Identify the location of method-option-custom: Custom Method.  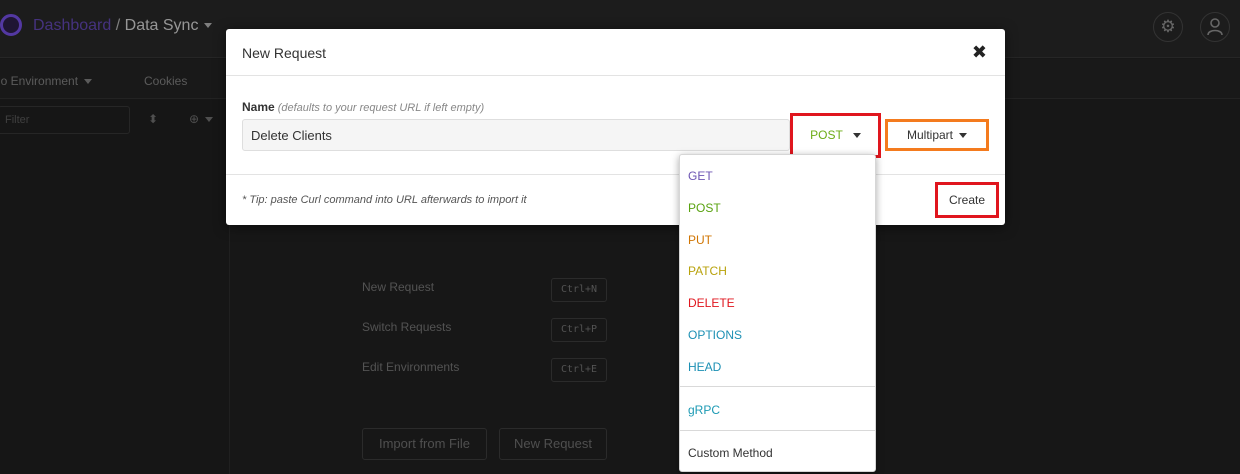
(730, 453).